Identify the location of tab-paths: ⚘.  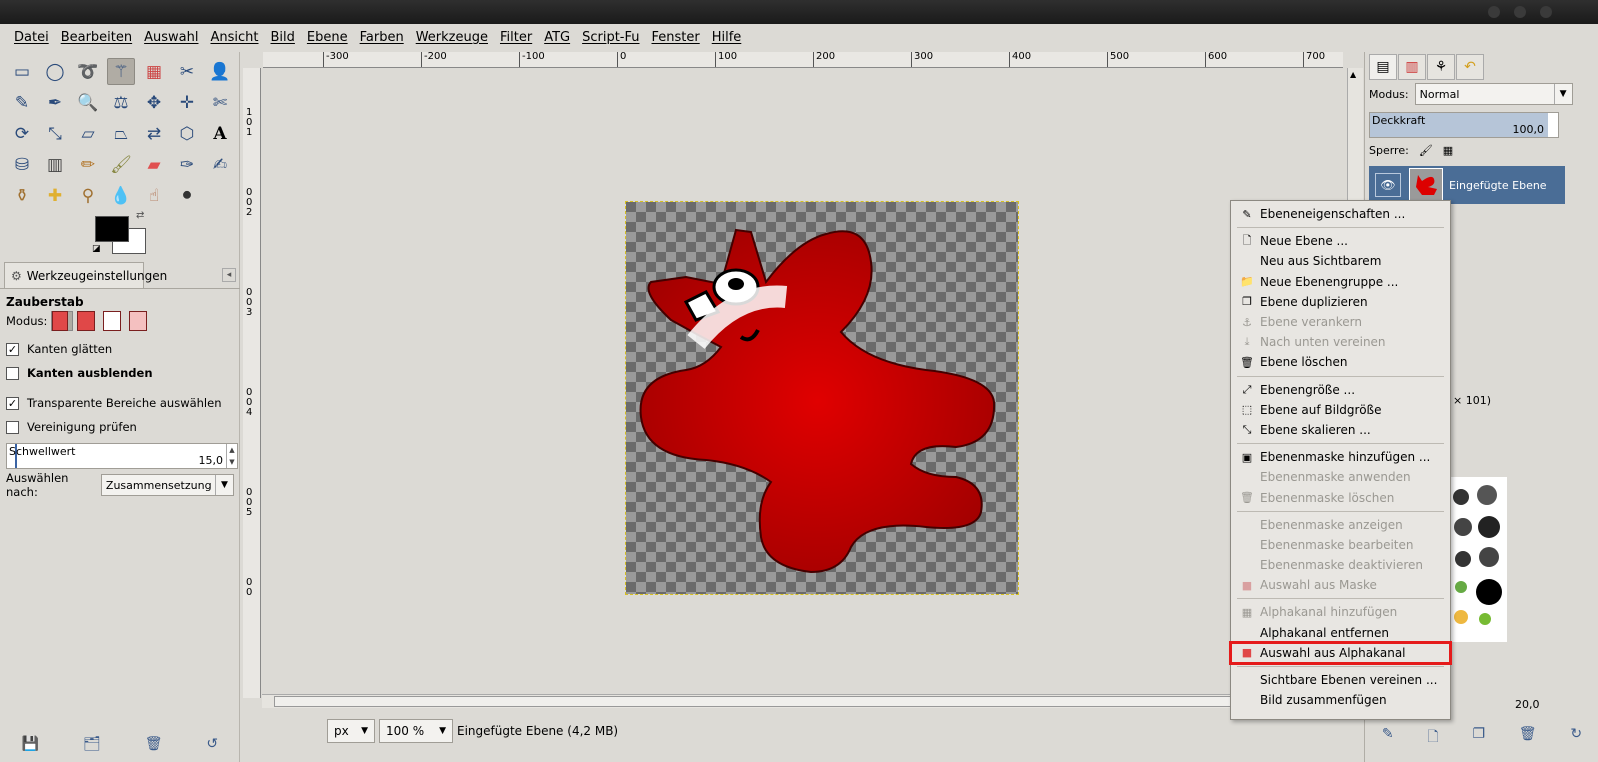
(1441, 67).